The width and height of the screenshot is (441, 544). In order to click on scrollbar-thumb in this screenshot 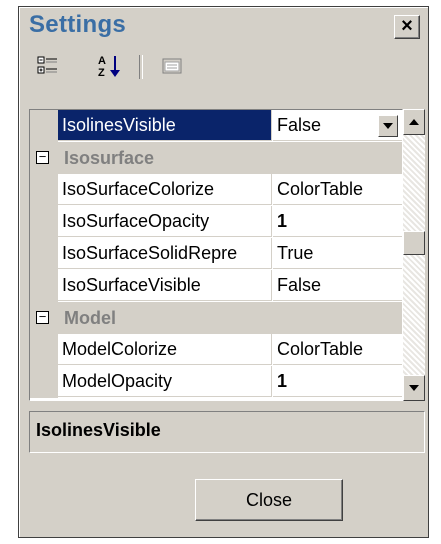, I will do `click(414, 243)`.